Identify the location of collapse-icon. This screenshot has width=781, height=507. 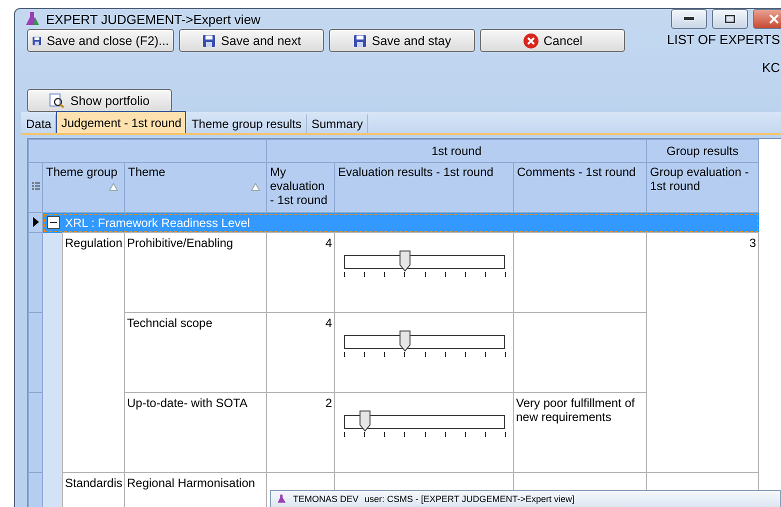
(53, 222).